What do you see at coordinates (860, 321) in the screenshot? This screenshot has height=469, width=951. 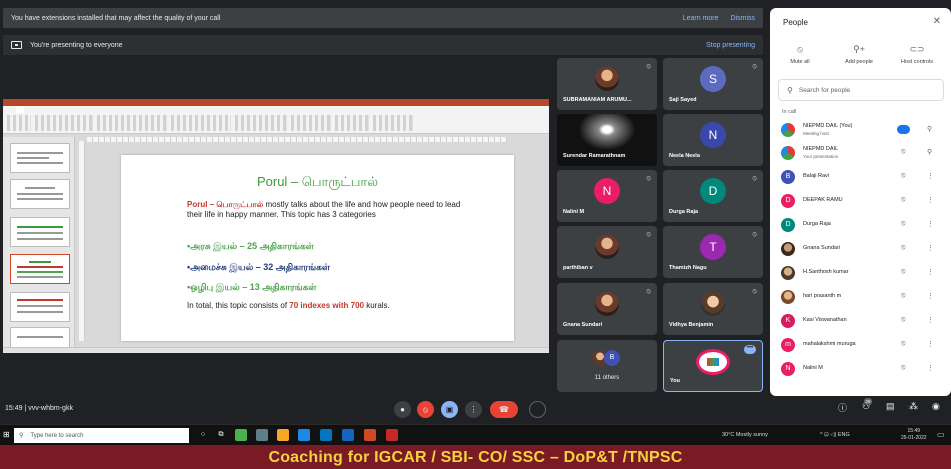 I see `participant-row: K Kasi Viswanathan ⦸ ⋮` at bounding box center [860, 321].